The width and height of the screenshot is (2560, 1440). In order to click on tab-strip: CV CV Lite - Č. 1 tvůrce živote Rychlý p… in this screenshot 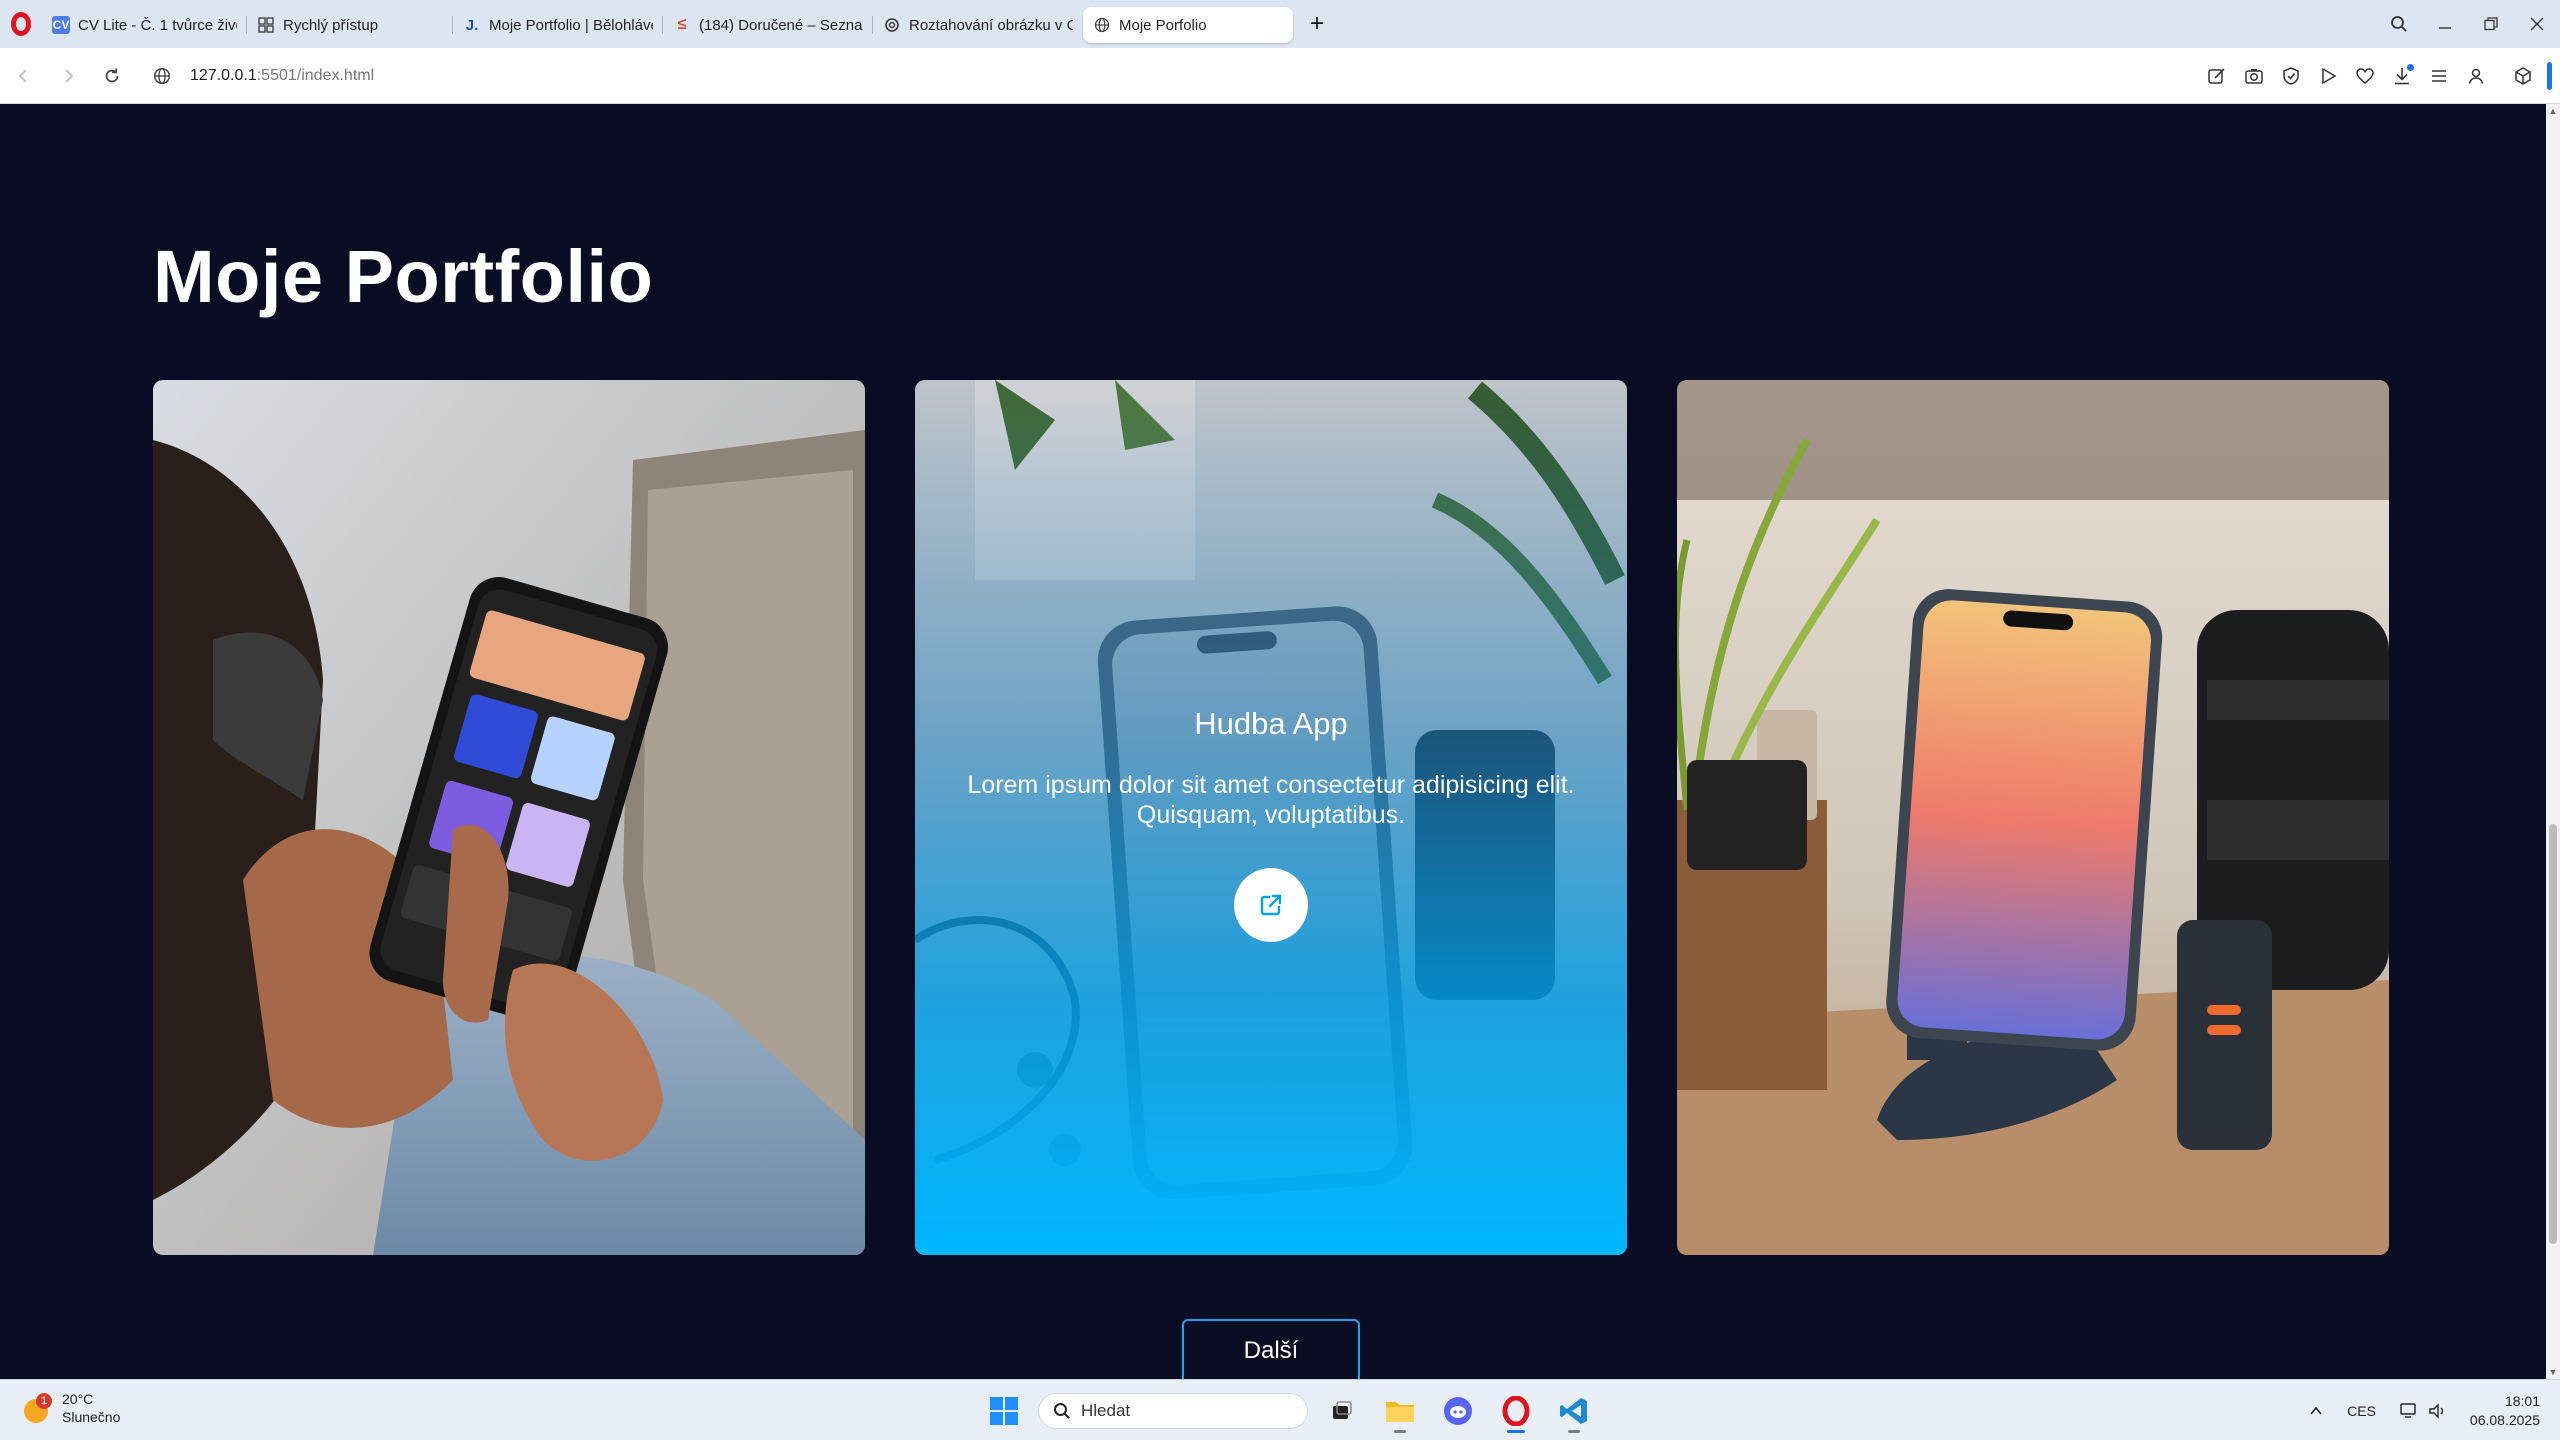, I will do `click(1280, 24)`.